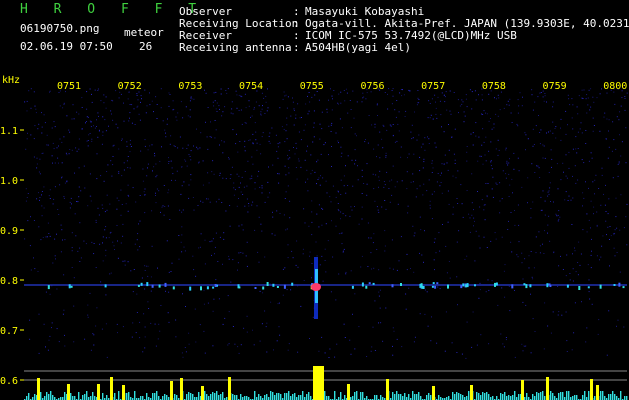  I want to click on datetime-label: 02.06.19 07:50, so click(66, 46).